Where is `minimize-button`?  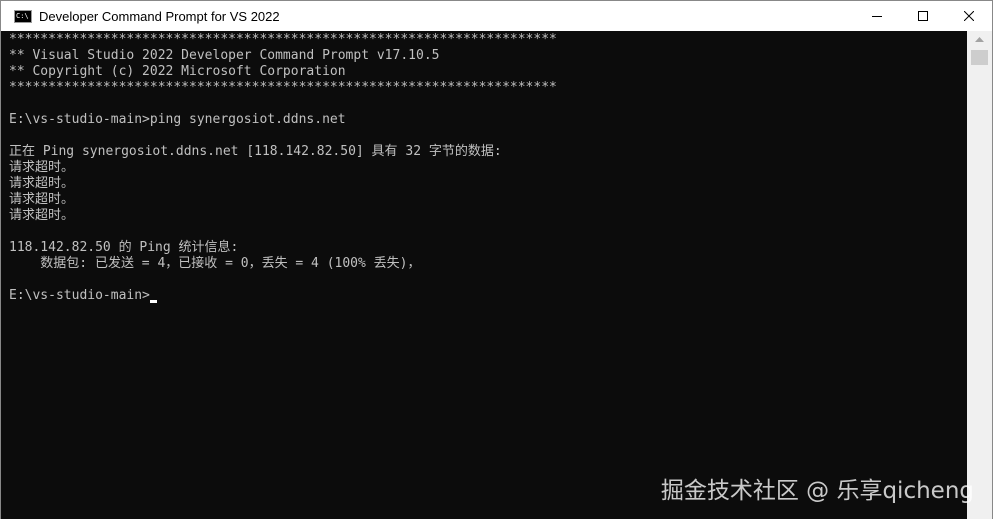 minimize-button is located at coordinates (877, 16).